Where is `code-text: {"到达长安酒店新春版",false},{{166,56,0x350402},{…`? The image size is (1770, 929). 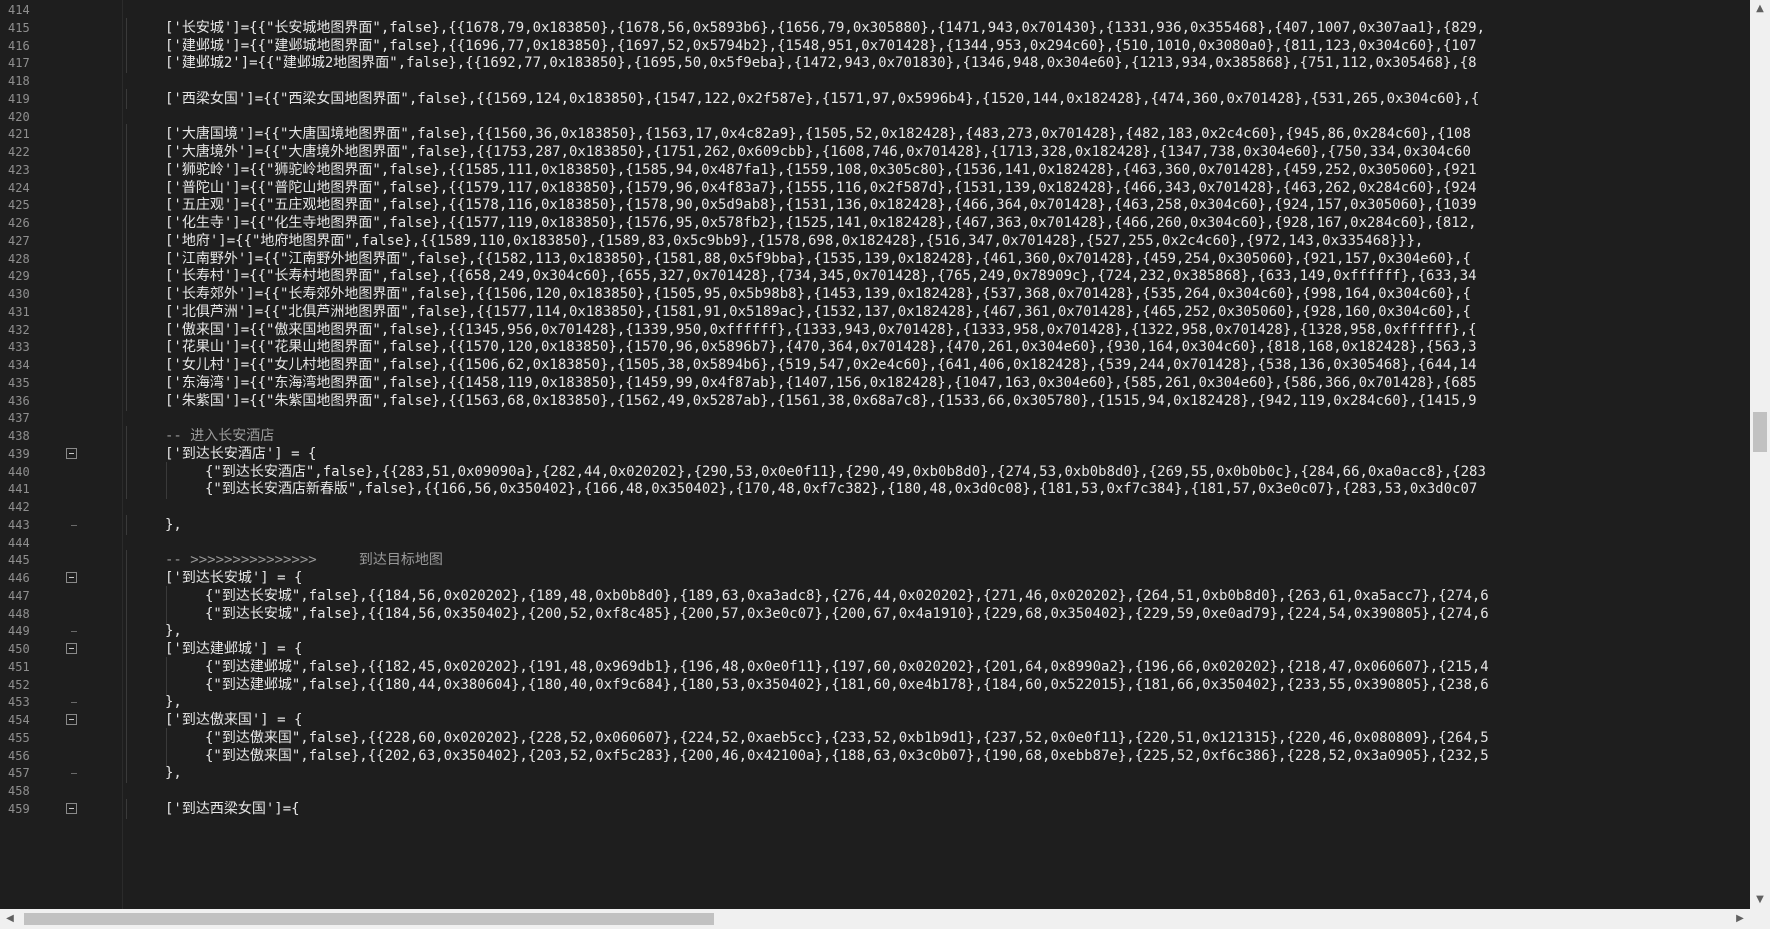
code-text: {"到达长安酒店新春版",false},{{166,56,0x350402},{… is located at coordinates (841, 489).